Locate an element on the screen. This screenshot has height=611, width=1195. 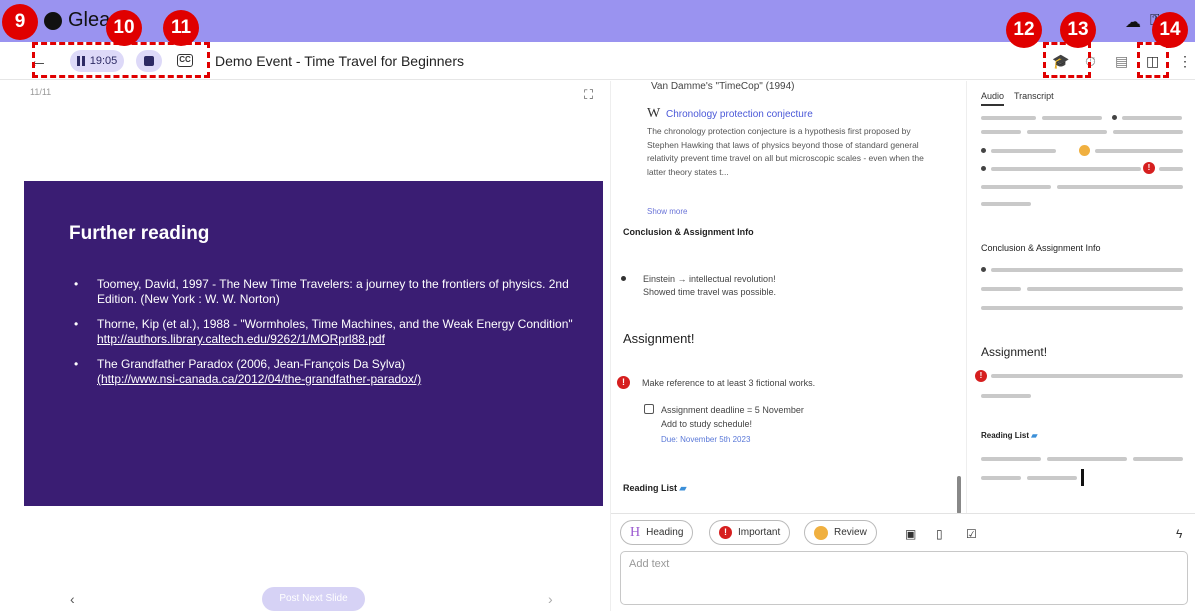
notes-doc-icon: ▤ is located at coordinates (1121, 61).